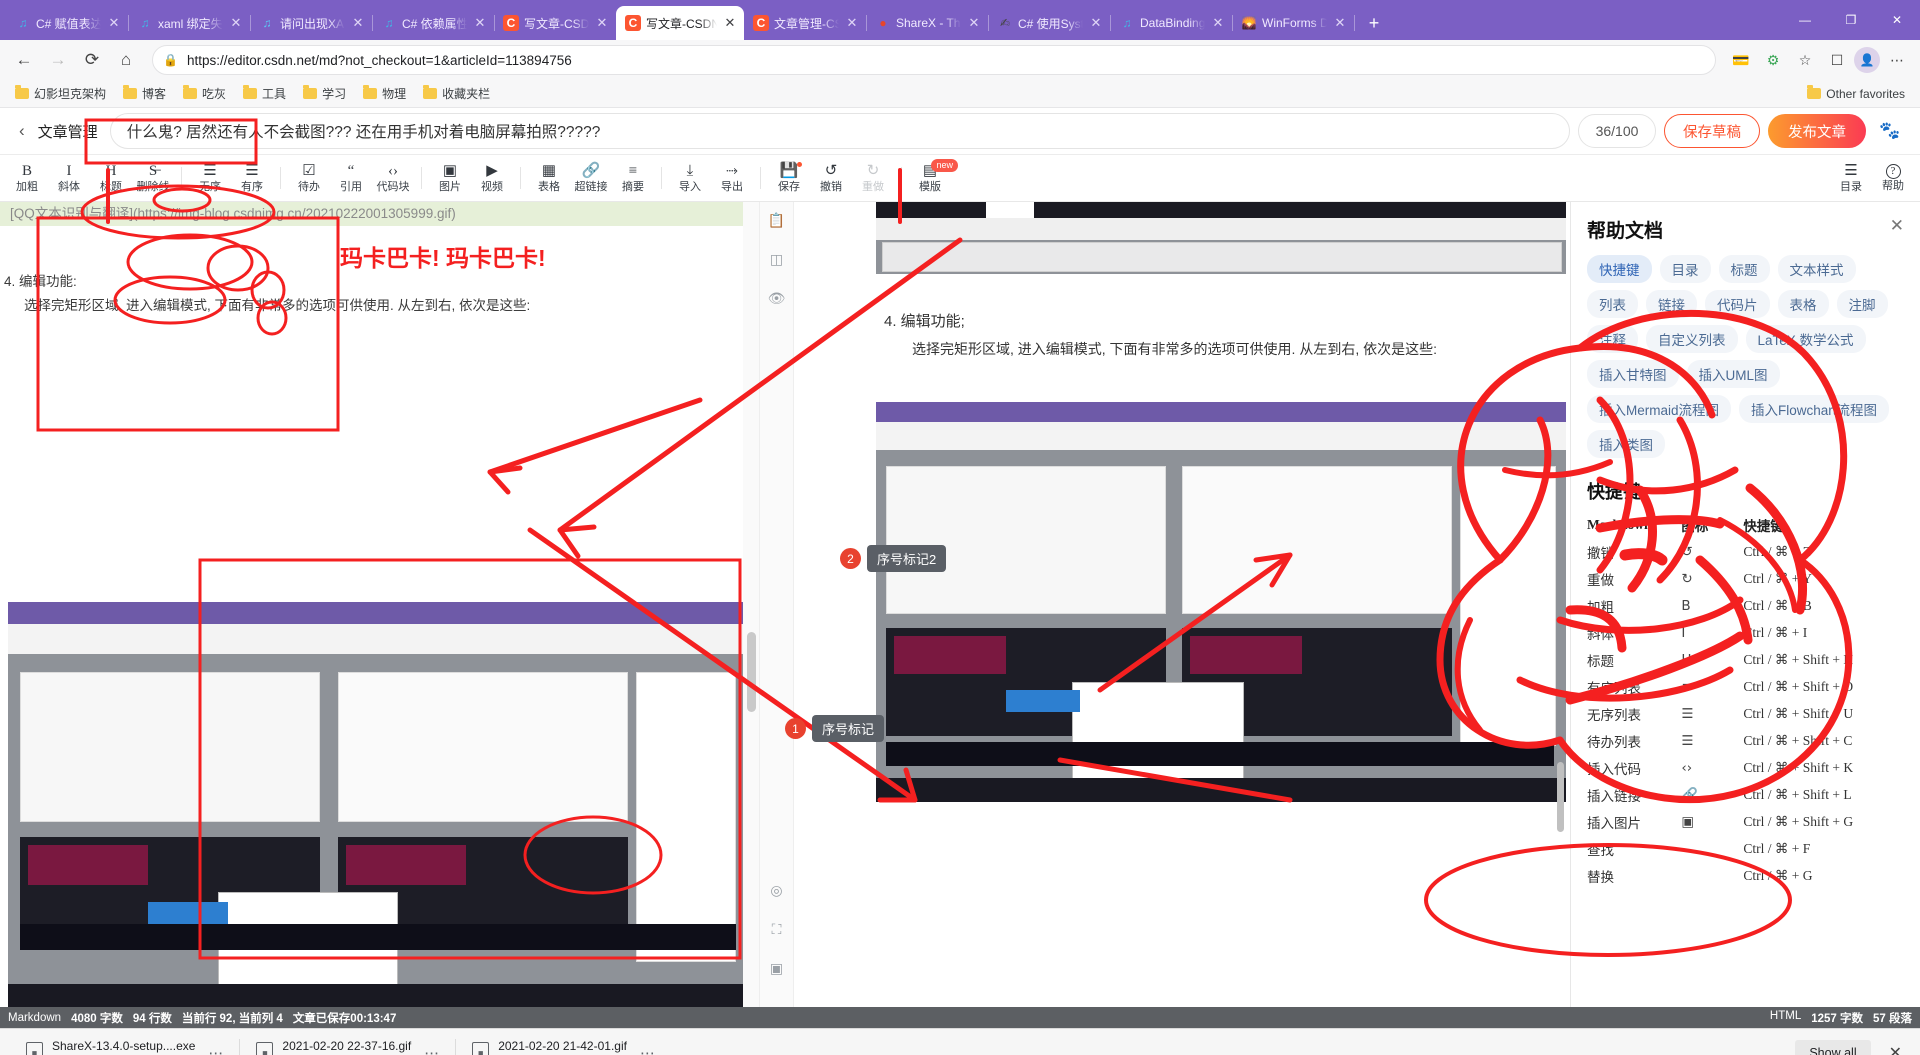 Image resolution: width=1920 pixels, height=1055 pixels. Describe the element at coordinates (1612, 304) in the screenshot. I see `help-chip-4: 列表` at that location.